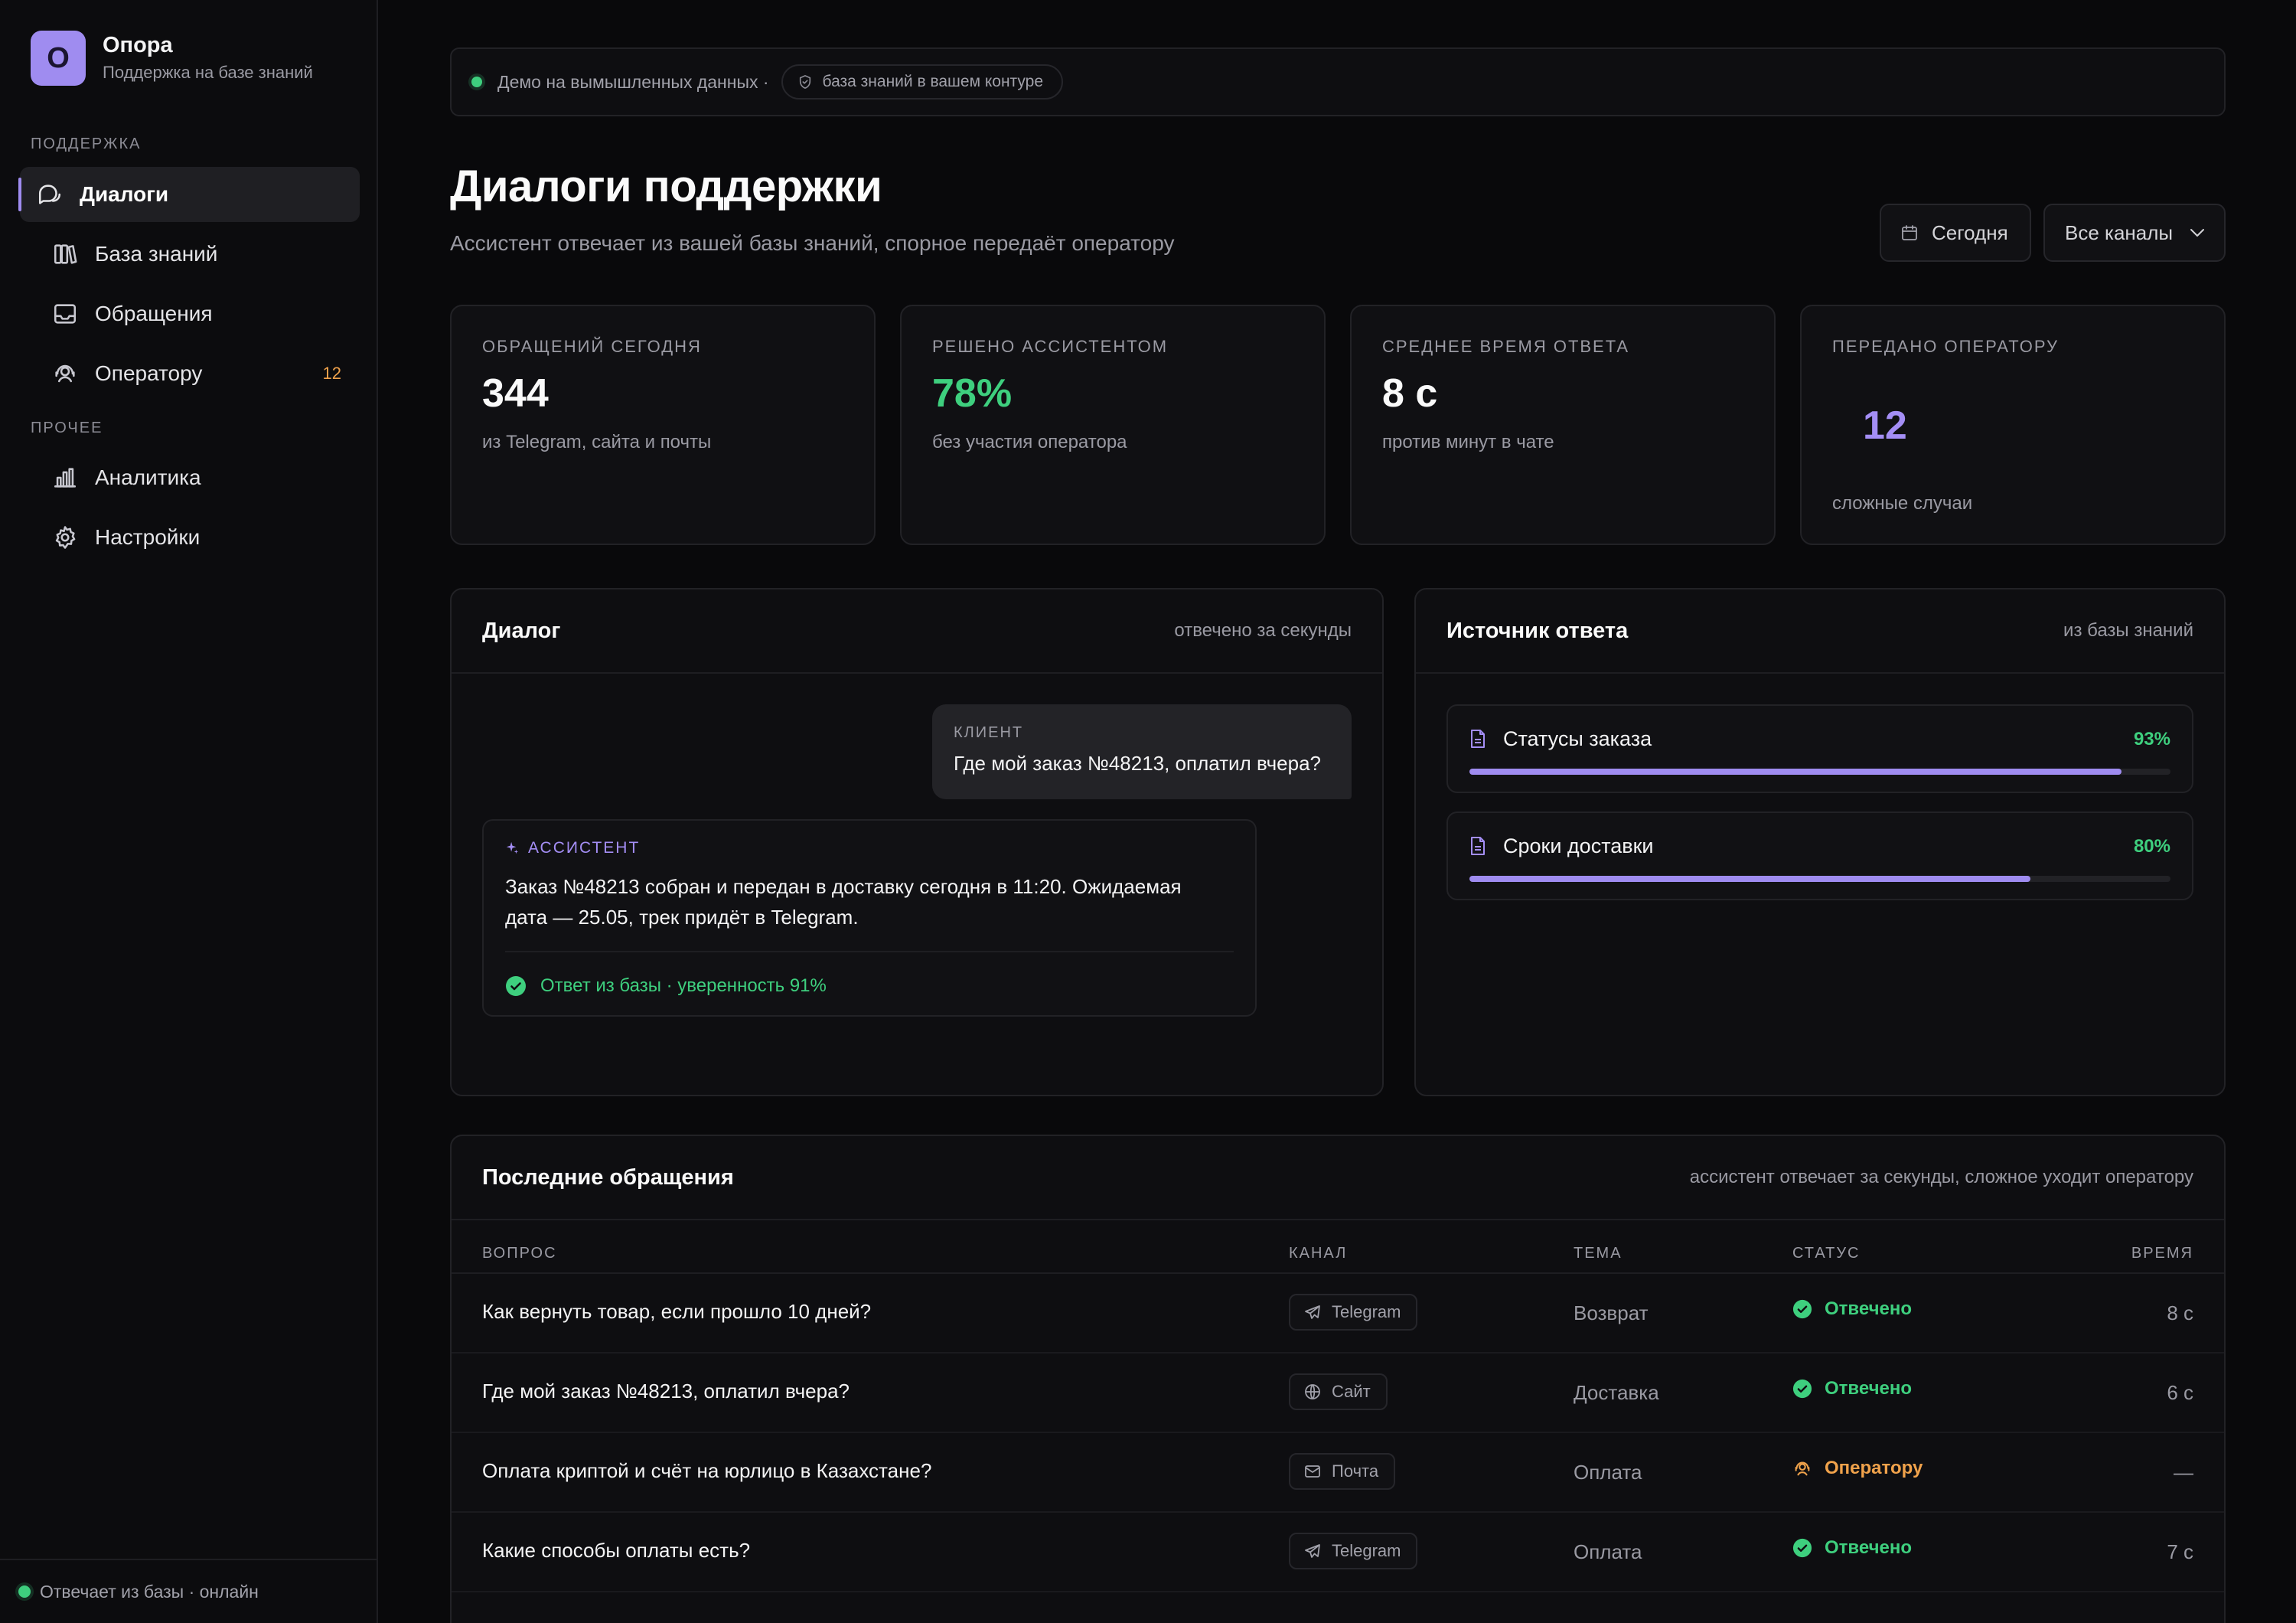  Describe the element at coordinates (1611, 1312) in the screenshot. I see `topic-cell: Возврат` at that location.